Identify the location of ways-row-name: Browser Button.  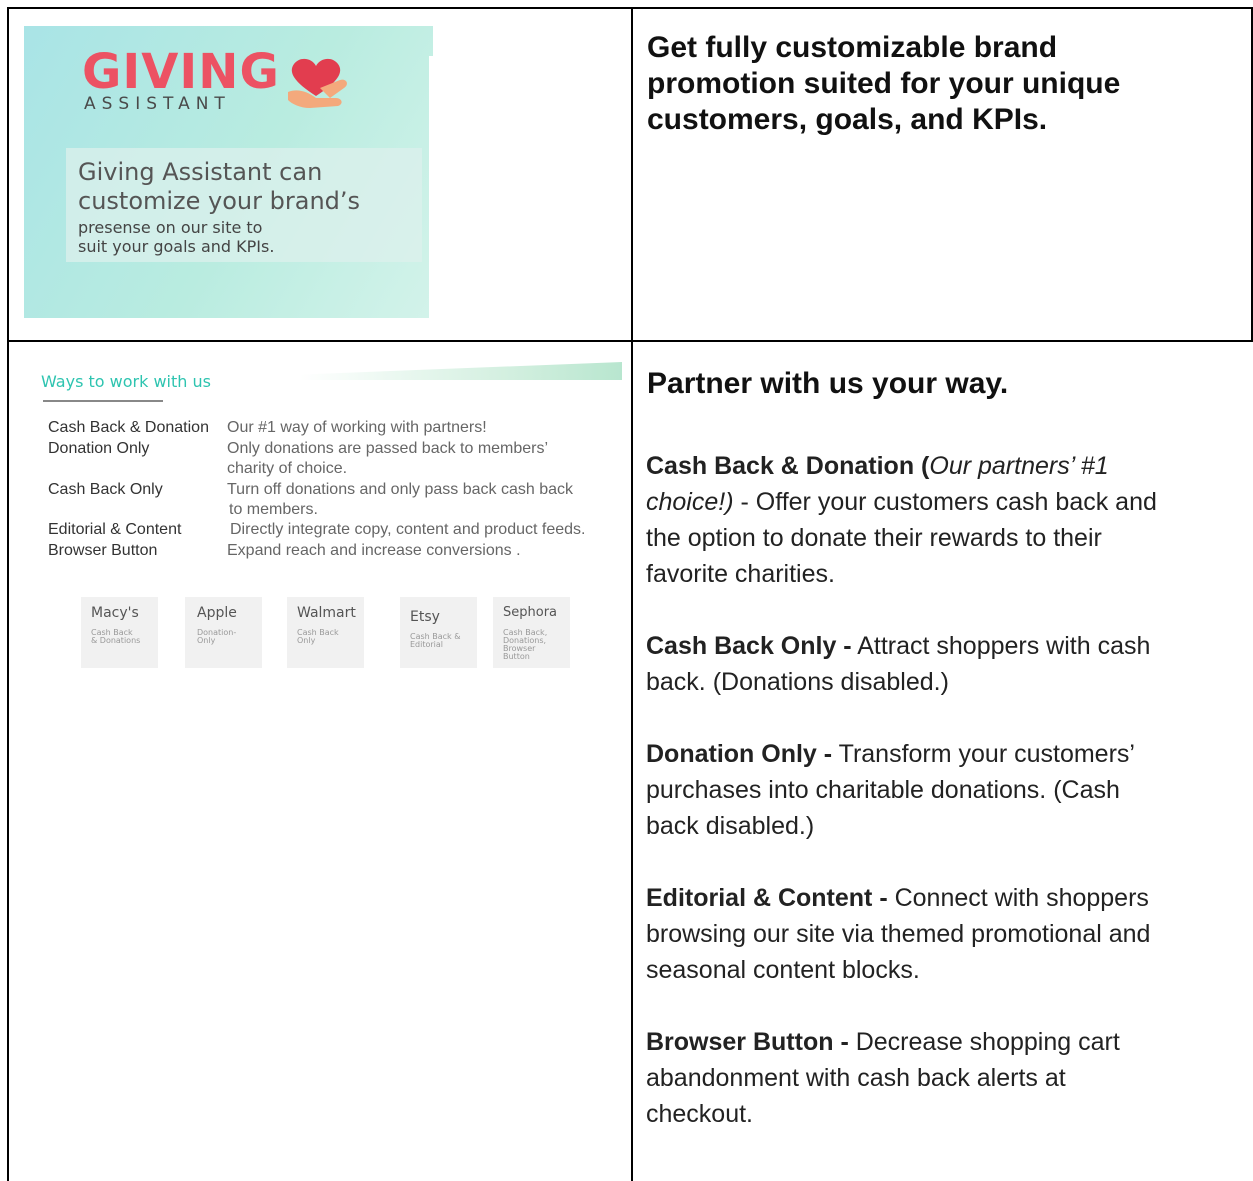
(103, 550).